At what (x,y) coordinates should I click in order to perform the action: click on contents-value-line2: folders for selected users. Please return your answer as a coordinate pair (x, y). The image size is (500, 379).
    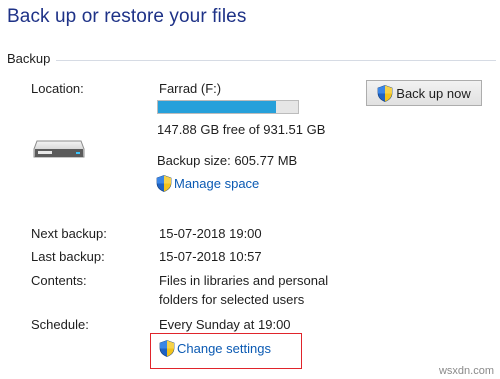
    Looking at the image, I should click on (232, 299).